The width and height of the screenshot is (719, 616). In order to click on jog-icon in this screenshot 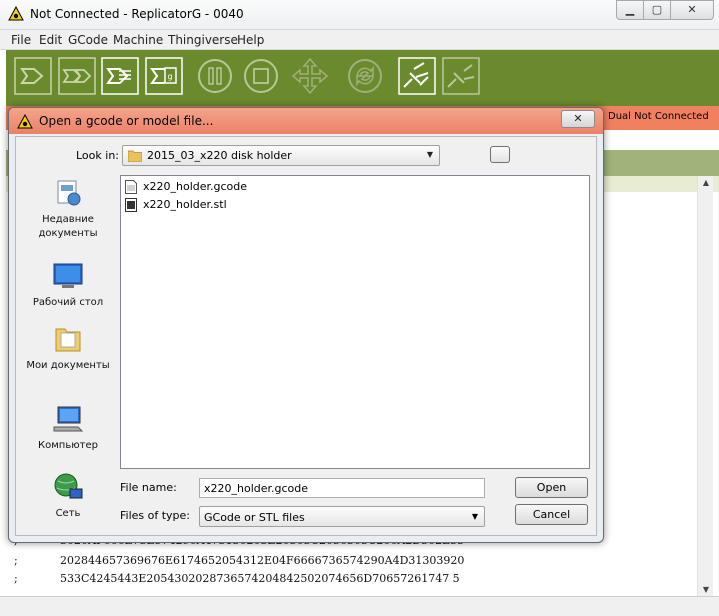, I will do `click(310, 76)`.